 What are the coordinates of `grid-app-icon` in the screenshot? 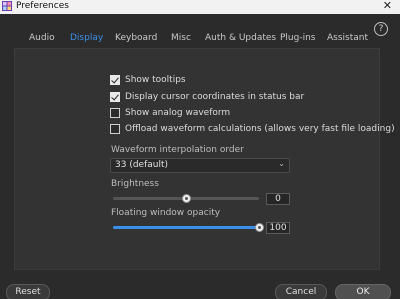 It's located at (7, 6).